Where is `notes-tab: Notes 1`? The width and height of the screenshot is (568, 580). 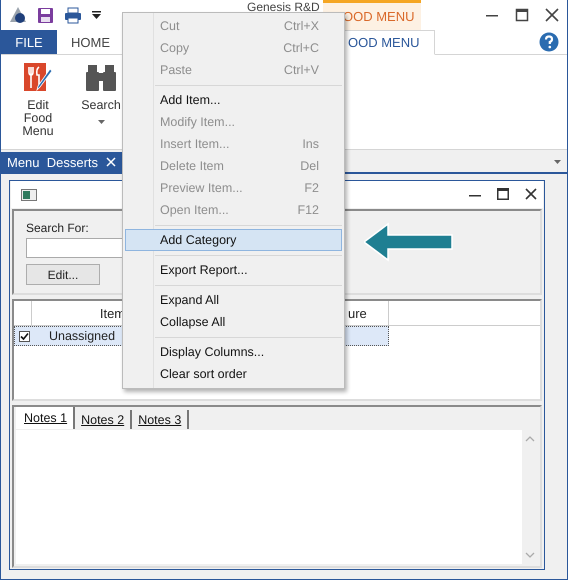
notes-tab: Notes 1 is located at coordinates (46, 418).